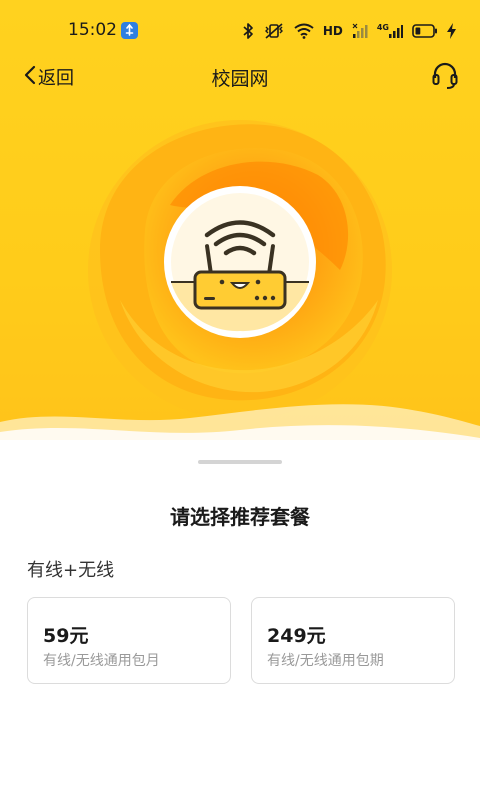 The image size is (480, 800). I want to click on status-bar: 15:02 HD 4G, so click(240, 29).